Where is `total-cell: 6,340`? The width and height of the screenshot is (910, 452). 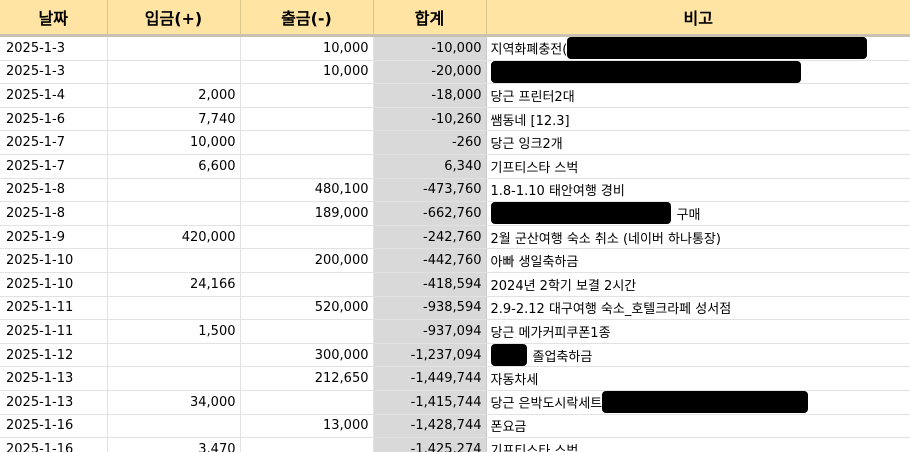
total-cell: 6,340 is located at coordinates (430, 166).